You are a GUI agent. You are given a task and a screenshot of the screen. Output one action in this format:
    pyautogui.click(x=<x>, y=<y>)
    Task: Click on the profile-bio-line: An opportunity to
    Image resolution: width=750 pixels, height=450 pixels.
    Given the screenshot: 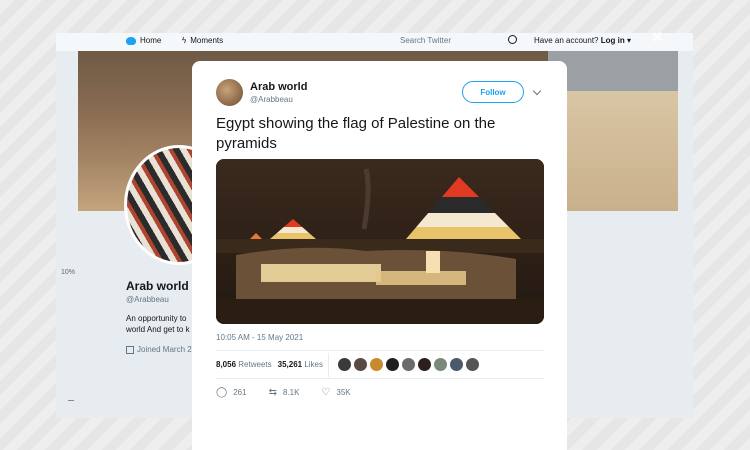 What is the action you would take?
    pyautogui.click(x=156, y=318)
    